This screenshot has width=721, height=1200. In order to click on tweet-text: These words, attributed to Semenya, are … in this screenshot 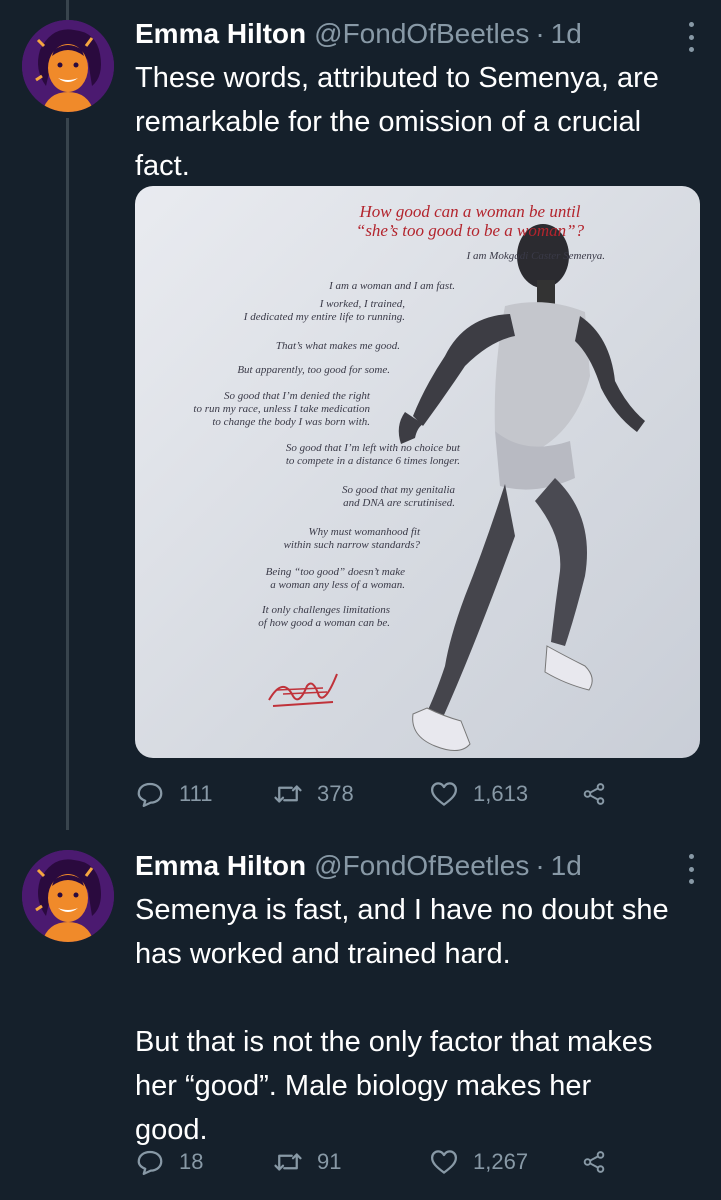, I will do `click(397, 122)`.